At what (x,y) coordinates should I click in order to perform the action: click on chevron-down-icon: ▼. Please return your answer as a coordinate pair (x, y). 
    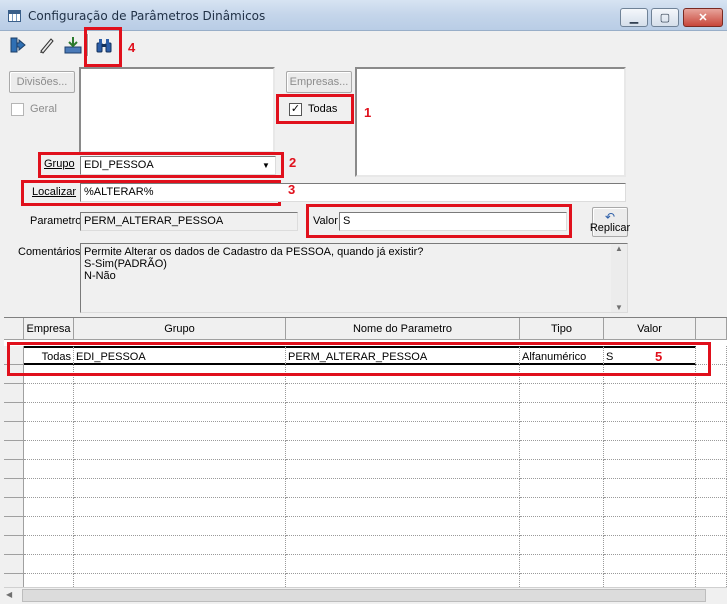
    Looking at the image, I should click on (266, 165).